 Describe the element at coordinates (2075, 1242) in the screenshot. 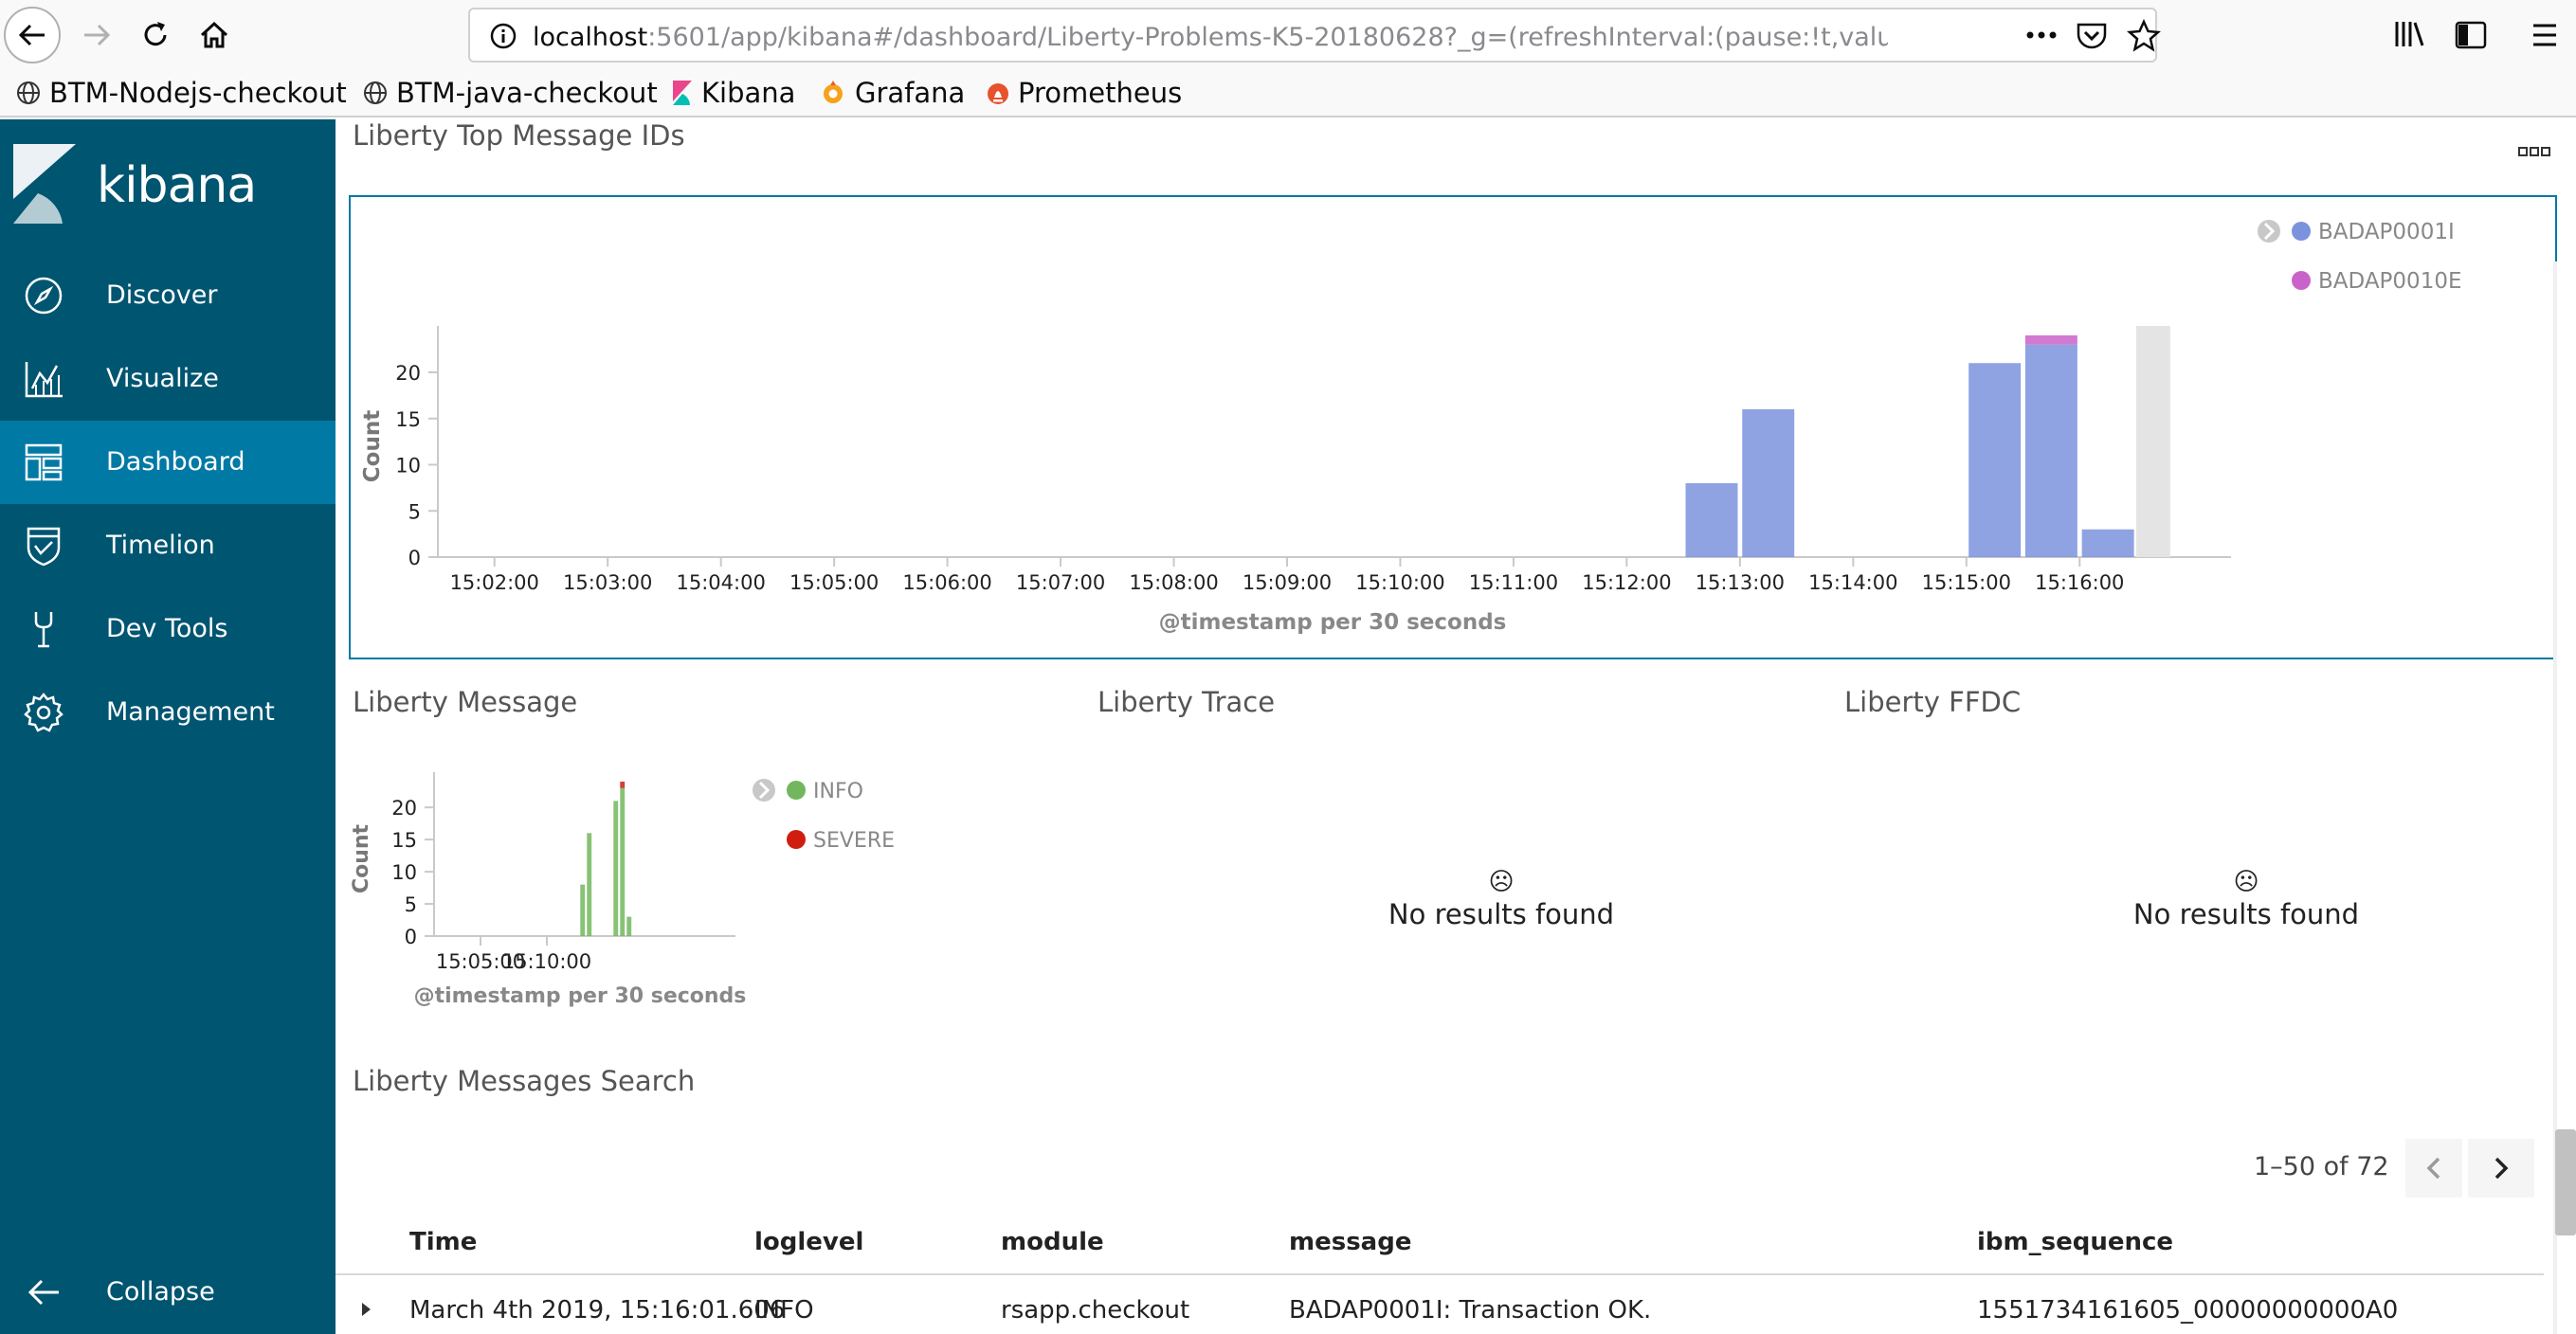

I see `column-header-ibm-sequence: ibm_sequence` at that location.